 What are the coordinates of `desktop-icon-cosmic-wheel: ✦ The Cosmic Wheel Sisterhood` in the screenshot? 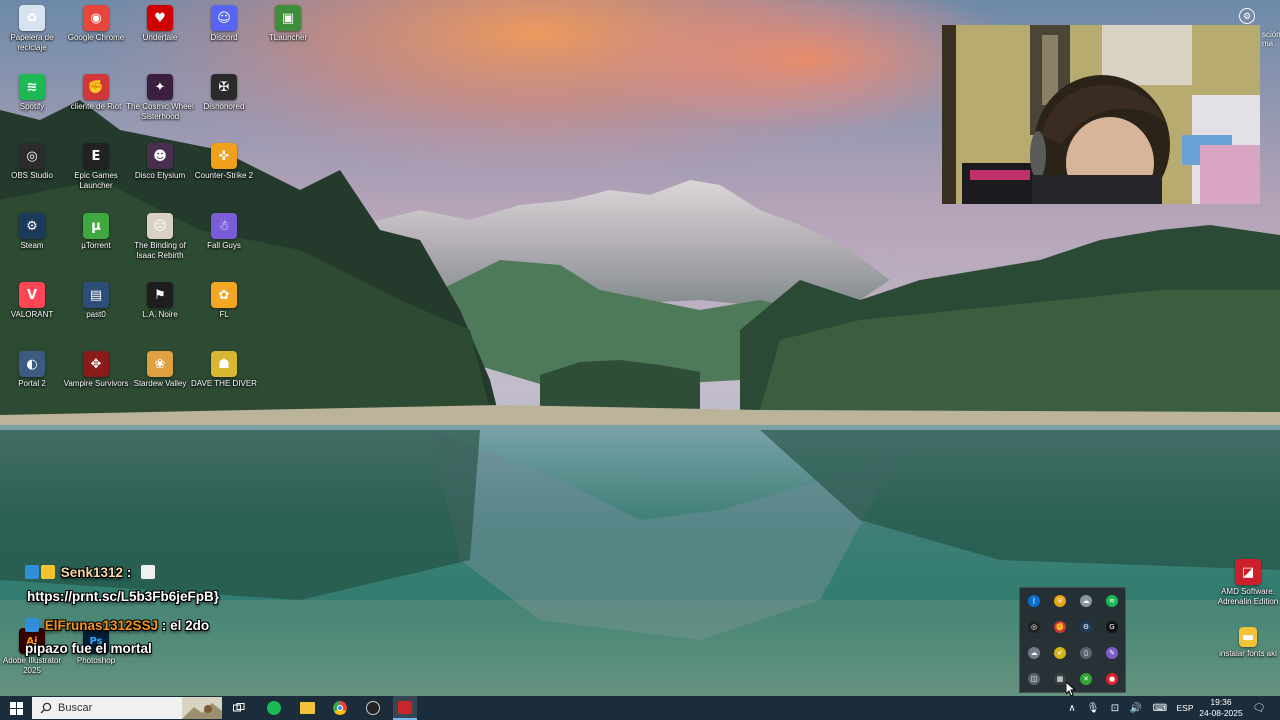 It's located at (160, 103).